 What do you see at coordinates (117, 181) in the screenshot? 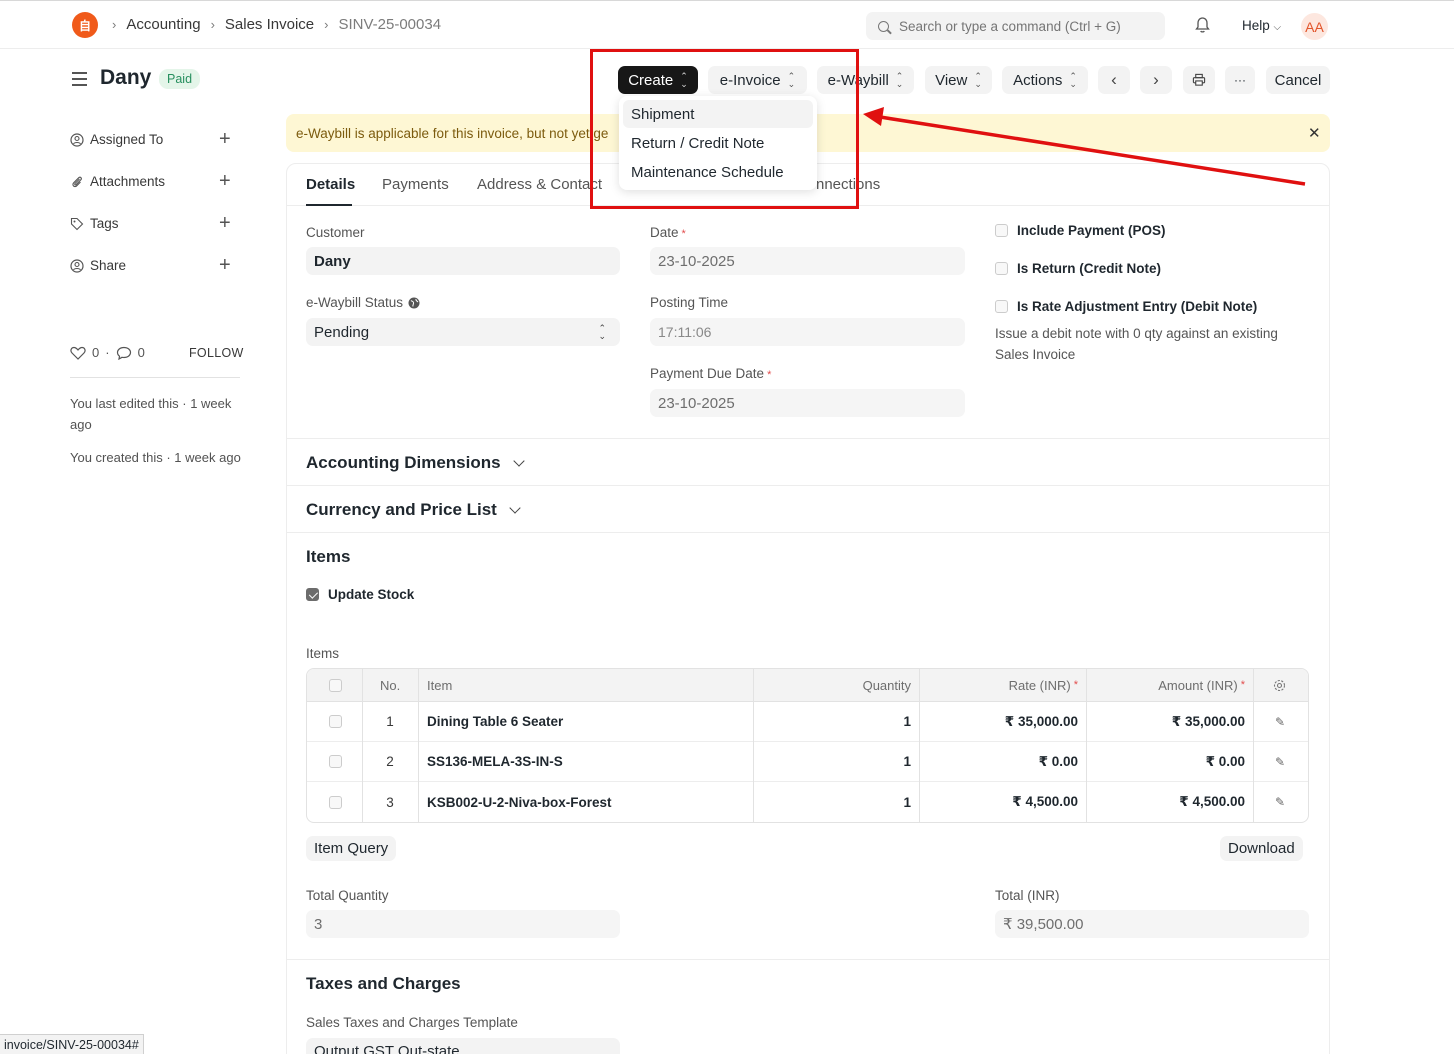
I see `sidebar-item-attachments: Attachments` at bounding box center [117, 181].